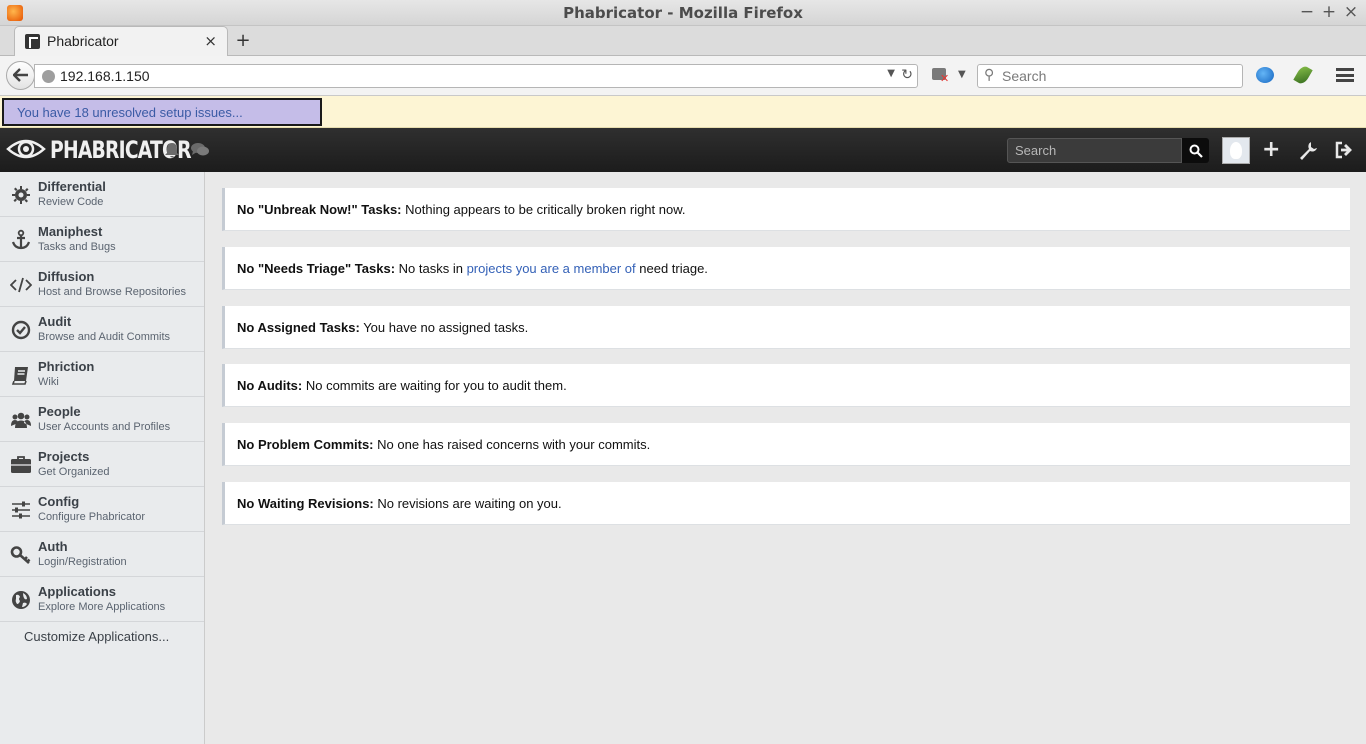 The image size is (1366, 744). I want to click on anchor-icon, so click(21, 239).